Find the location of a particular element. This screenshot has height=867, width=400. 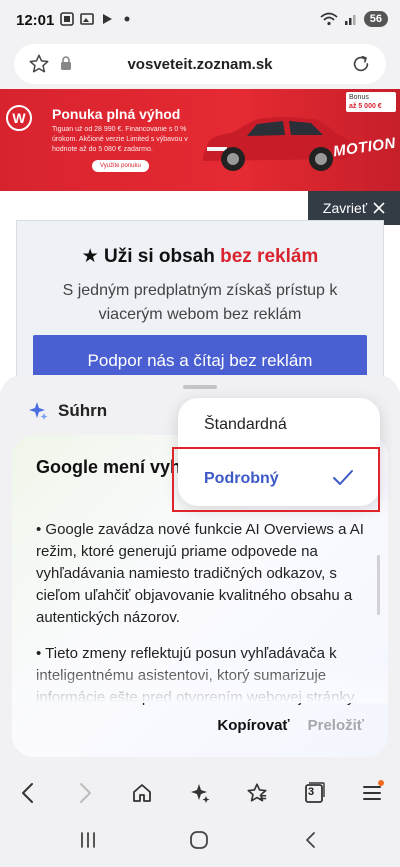

close-icon is located at coordinates (379, 208).